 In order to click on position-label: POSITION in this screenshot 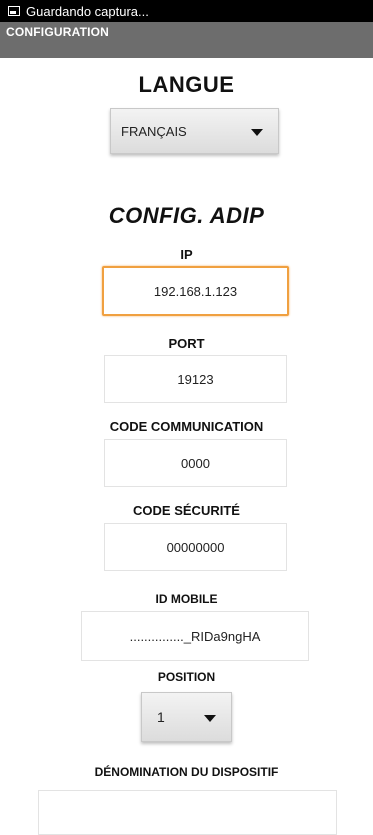, I will do `click(186, 677)`.